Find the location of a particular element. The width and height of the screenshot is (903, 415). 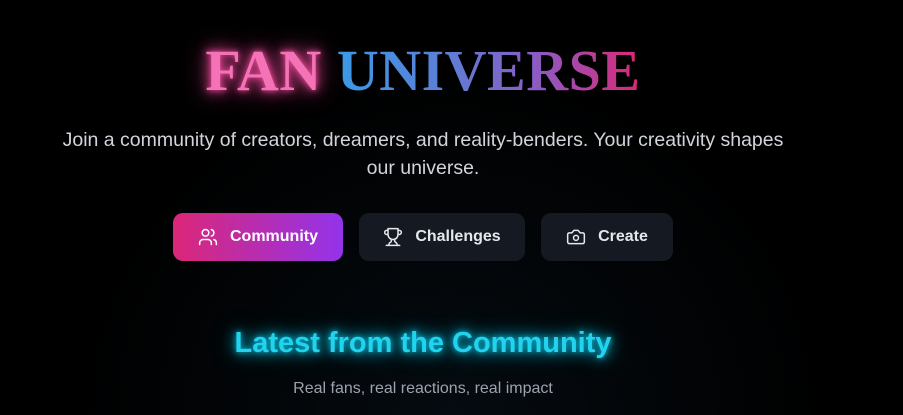

section-subtitle: Real fans, real reactions, real impact is located at coordinates (423, 388).